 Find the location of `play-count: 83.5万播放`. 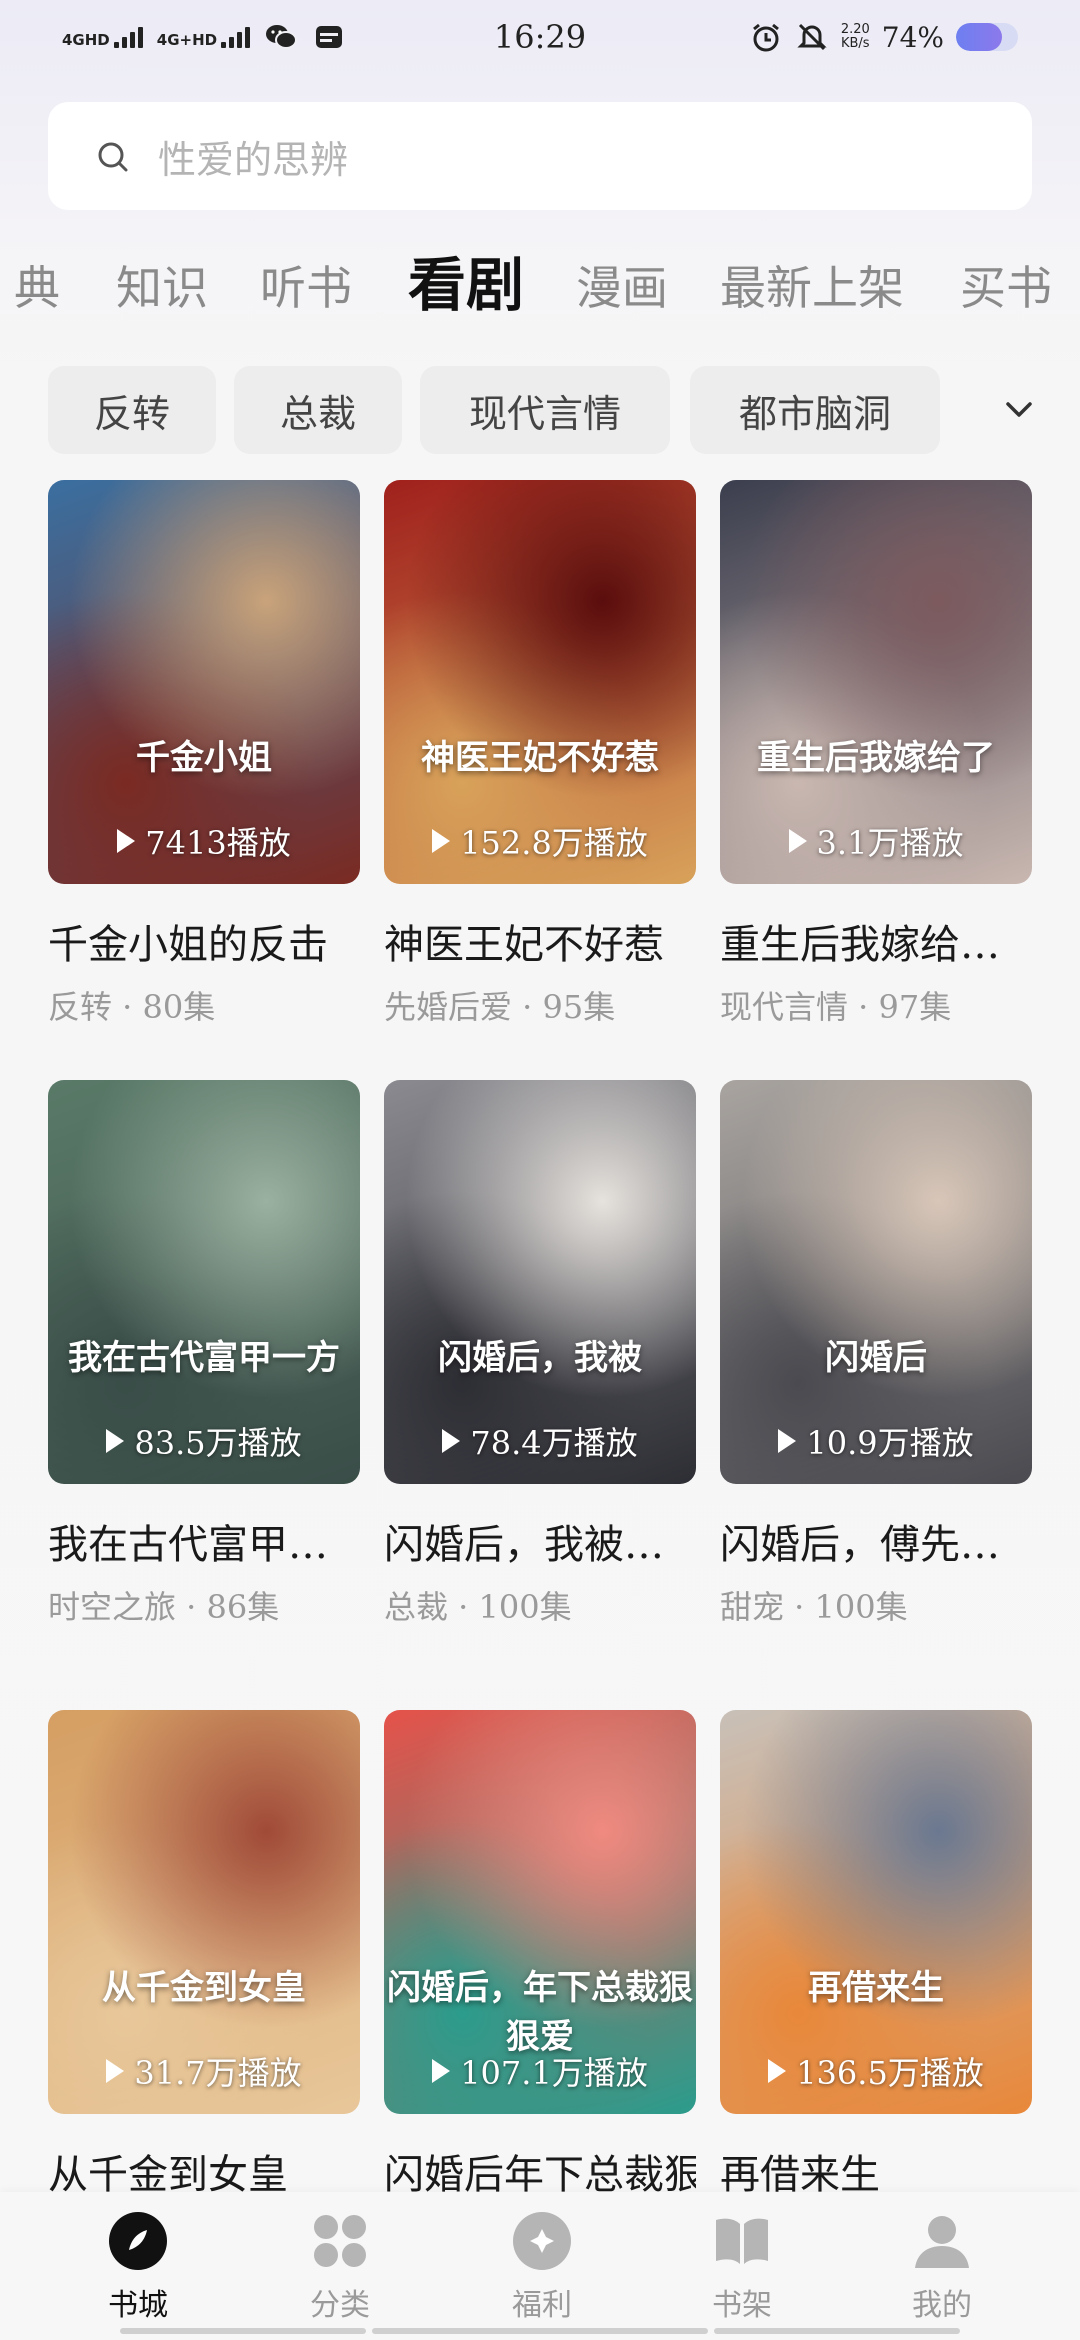

play-count: 83.5万播放 is located at coordinates (204, 1441).